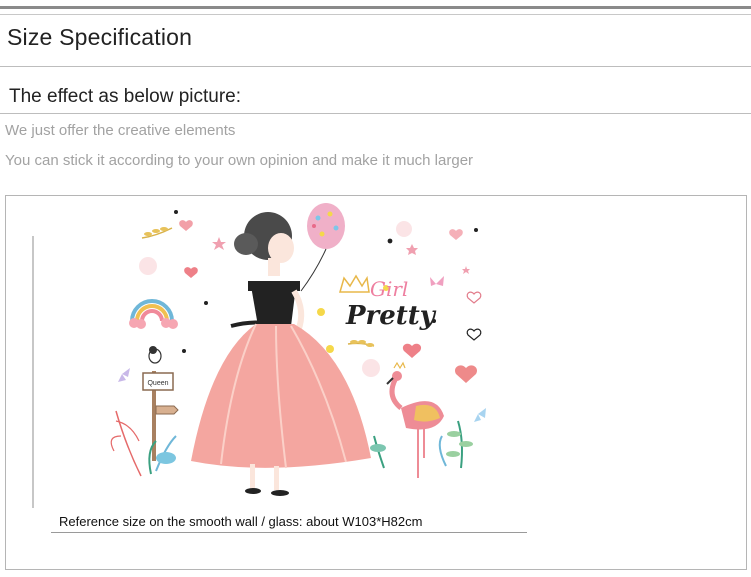 Image resolution: width=751 pixels, height=577 pixels. I want to click on rainbow-icon, so click(153, 314).